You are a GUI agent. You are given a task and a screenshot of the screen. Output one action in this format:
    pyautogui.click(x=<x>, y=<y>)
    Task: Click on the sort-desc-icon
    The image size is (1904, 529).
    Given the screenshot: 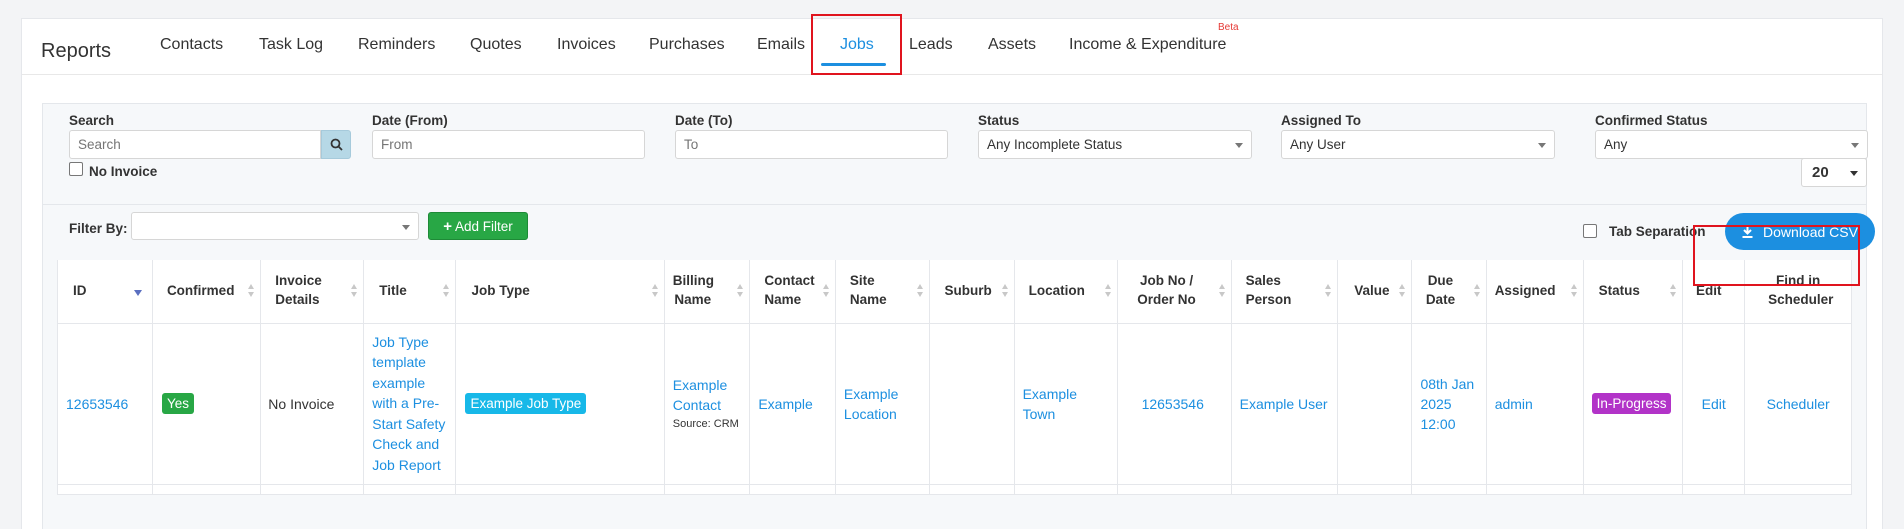 What is the action you would take?
    pyautogui.click(x=137, y=293)
    